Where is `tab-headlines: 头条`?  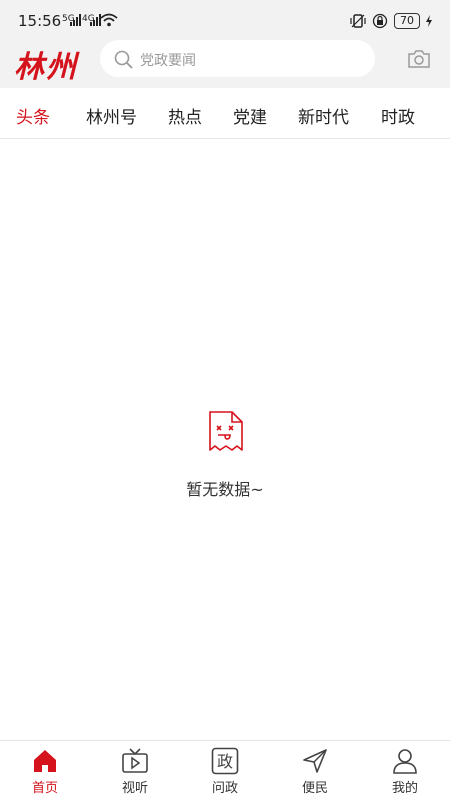
tab-headlines: 头条 is located at coordinates (33, 115).